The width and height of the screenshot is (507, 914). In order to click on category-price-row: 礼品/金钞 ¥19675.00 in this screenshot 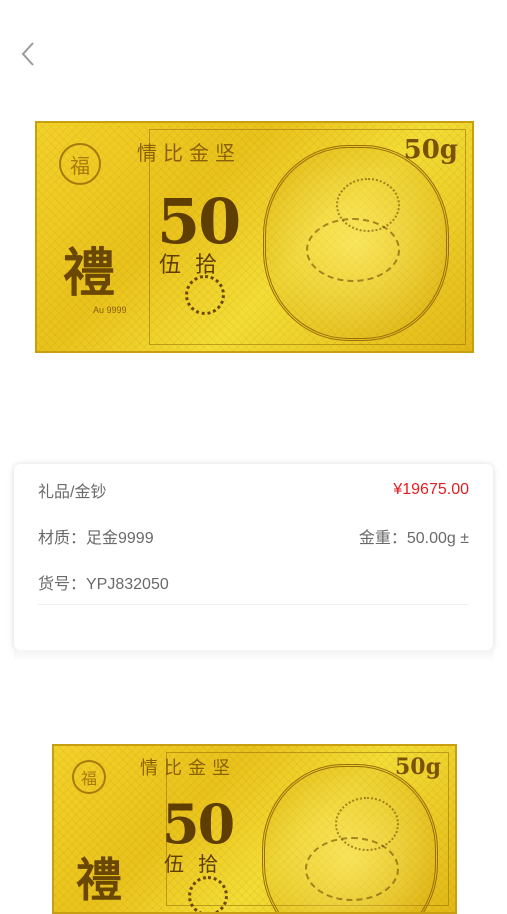, I will do `click(253, 490)`.